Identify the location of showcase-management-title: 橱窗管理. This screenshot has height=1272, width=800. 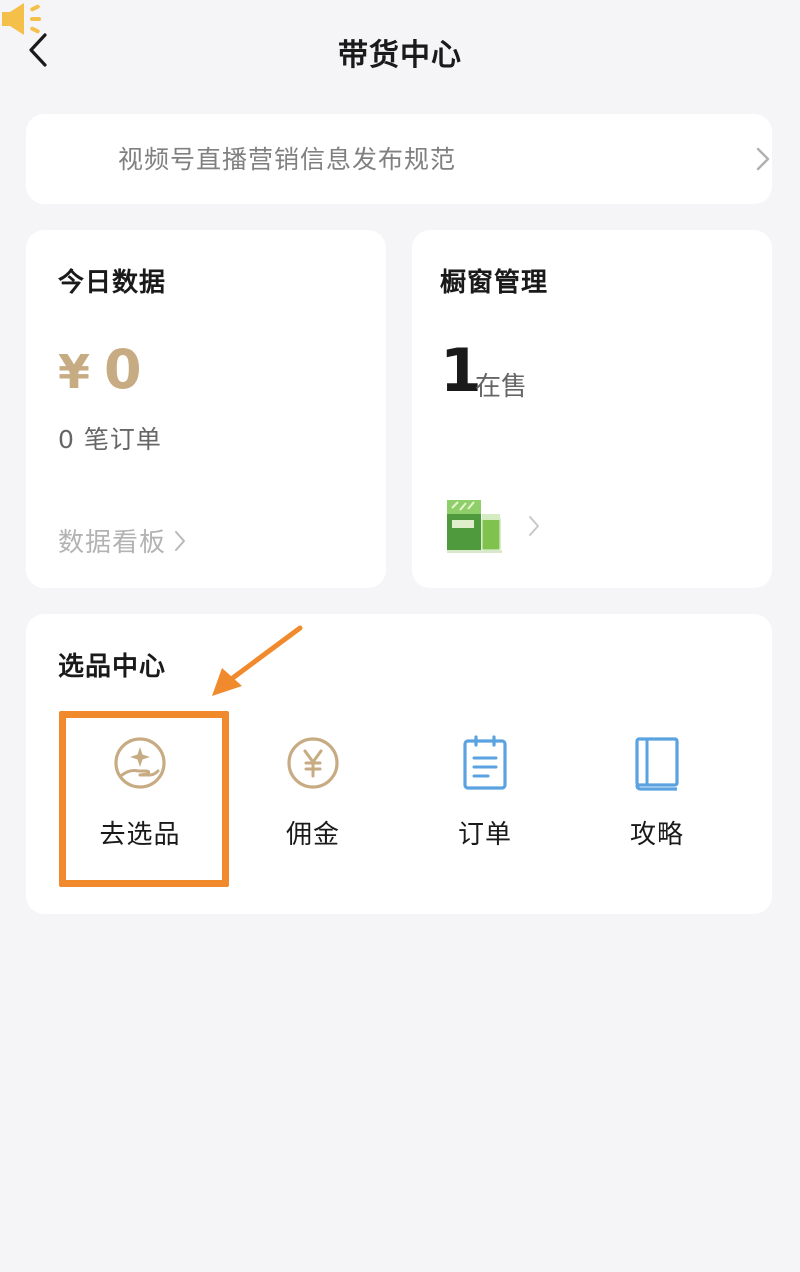
(494, 283).